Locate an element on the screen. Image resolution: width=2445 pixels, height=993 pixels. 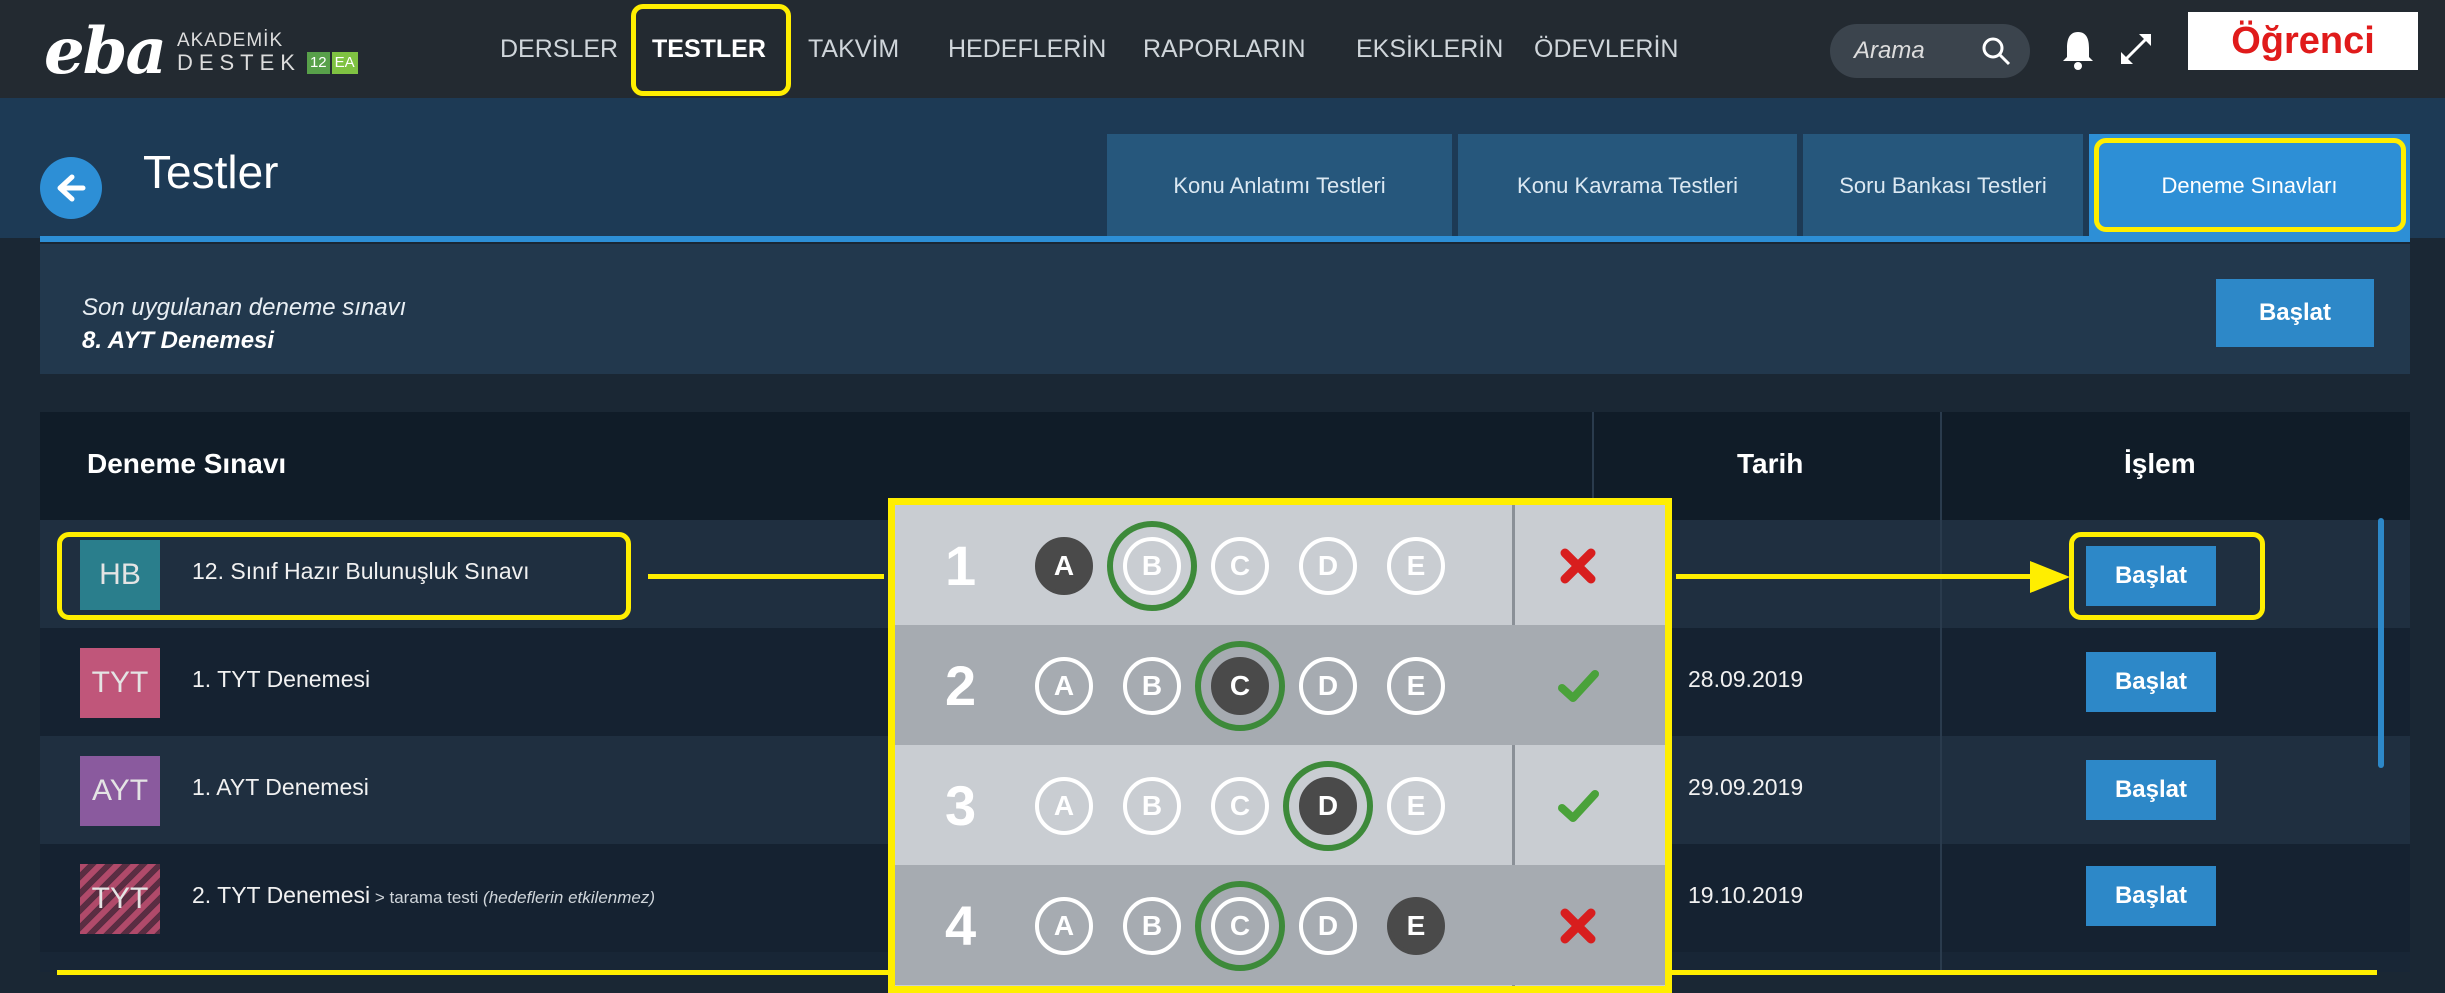
bell-icon is located at coordinates (2078, 50).